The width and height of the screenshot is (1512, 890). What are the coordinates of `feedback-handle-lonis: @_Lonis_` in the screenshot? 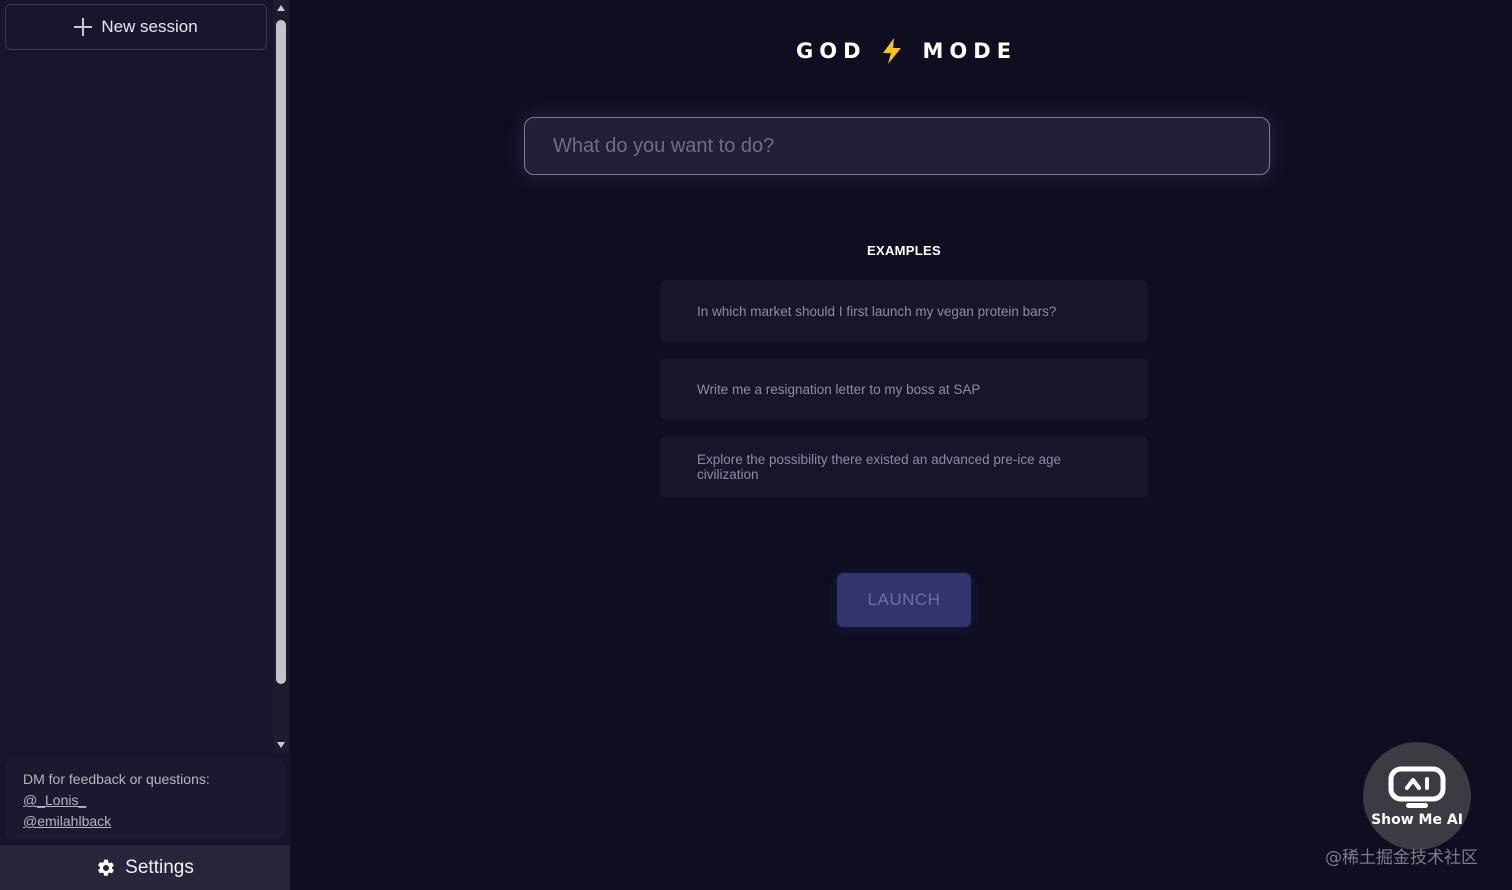 It's located at (145, 800).